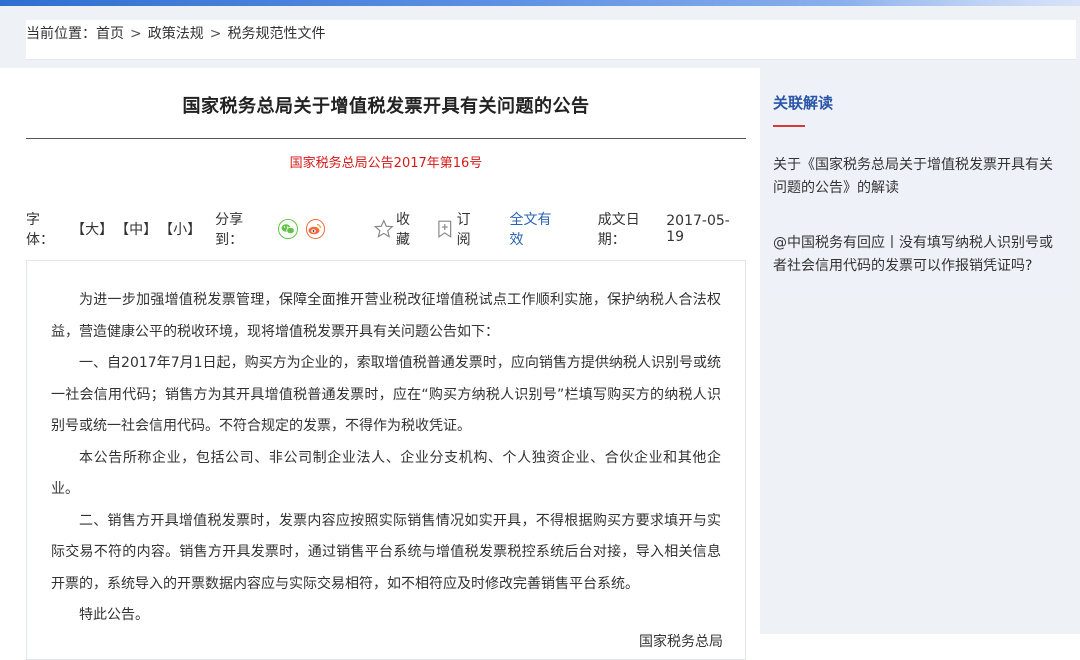  I want to click on page-title: 国家税务总局关于增值税发票开具有关问题的公告, so click(386, 106).